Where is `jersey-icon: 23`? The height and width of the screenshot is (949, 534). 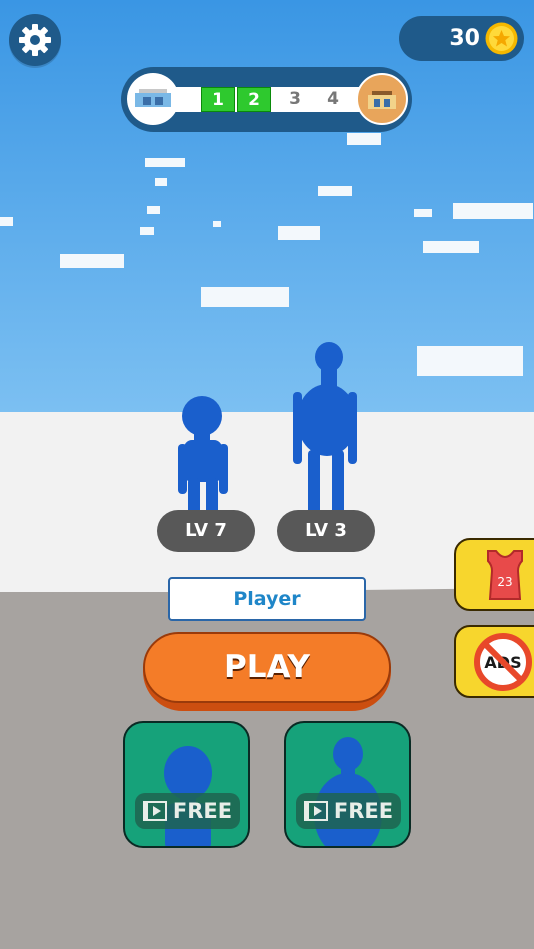 jersey-icon: 23 is located at coordinates (505, 575).